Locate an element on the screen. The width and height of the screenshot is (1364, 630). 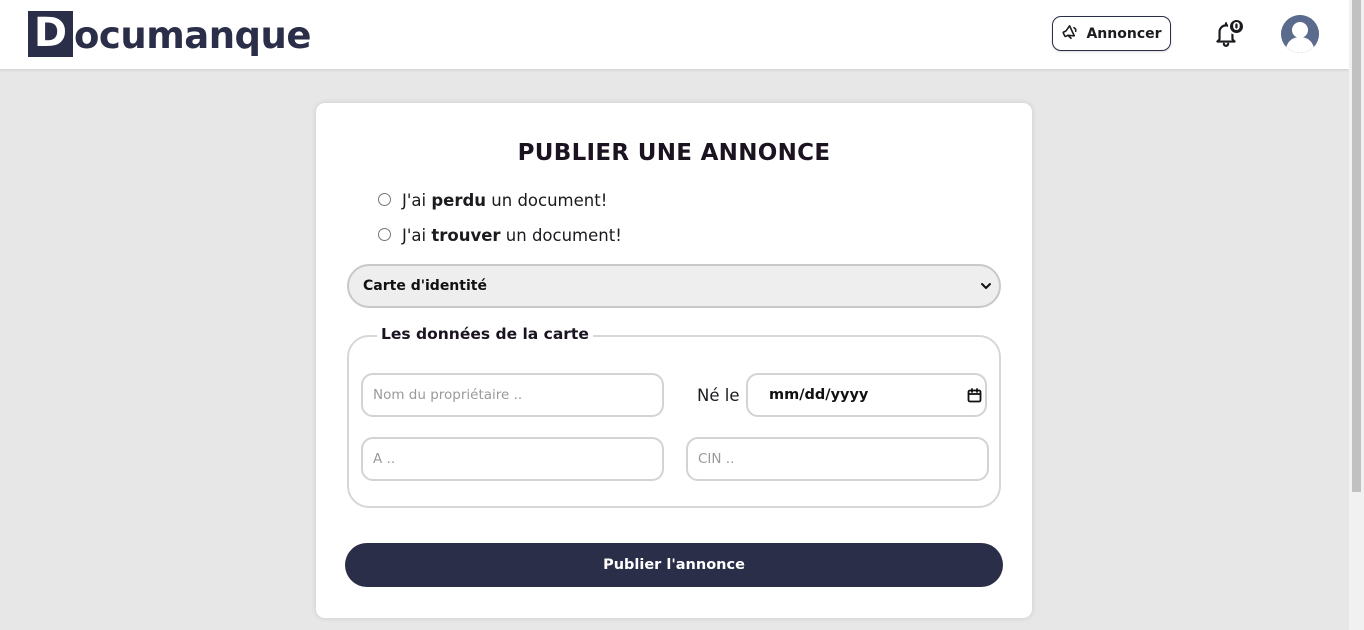
radio-label-found: J'ai trouver un document! is located at coordinates (512, 235).